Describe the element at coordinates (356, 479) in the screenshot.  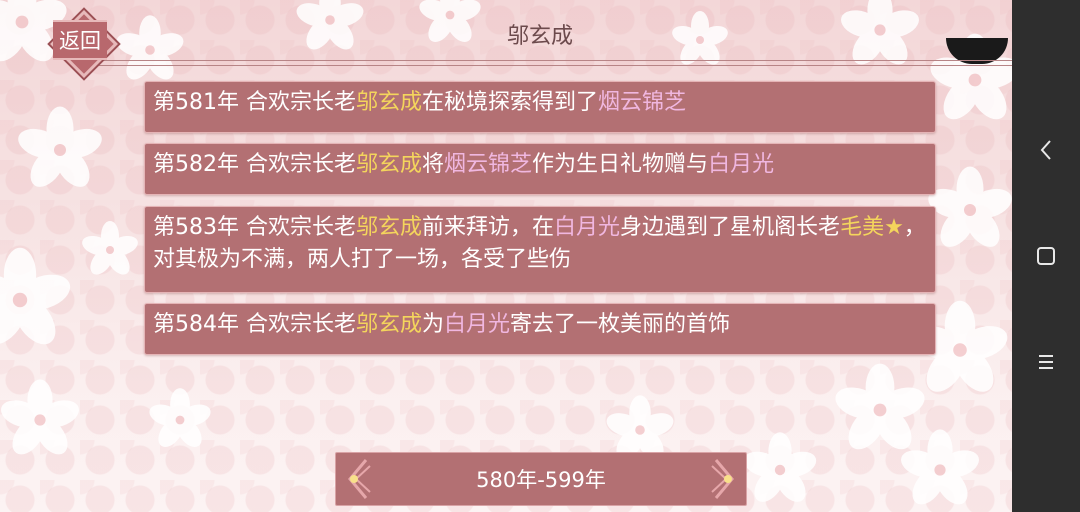
I see `prev-page-arrow-icon` at that location.